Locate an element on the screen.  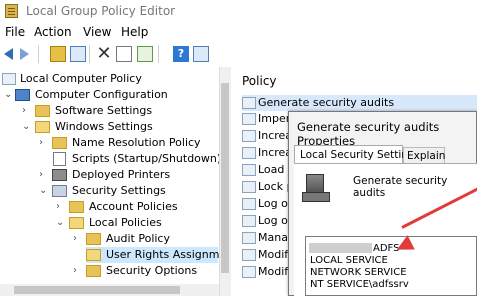
menu-view: View is located at coordinates (97, 32).